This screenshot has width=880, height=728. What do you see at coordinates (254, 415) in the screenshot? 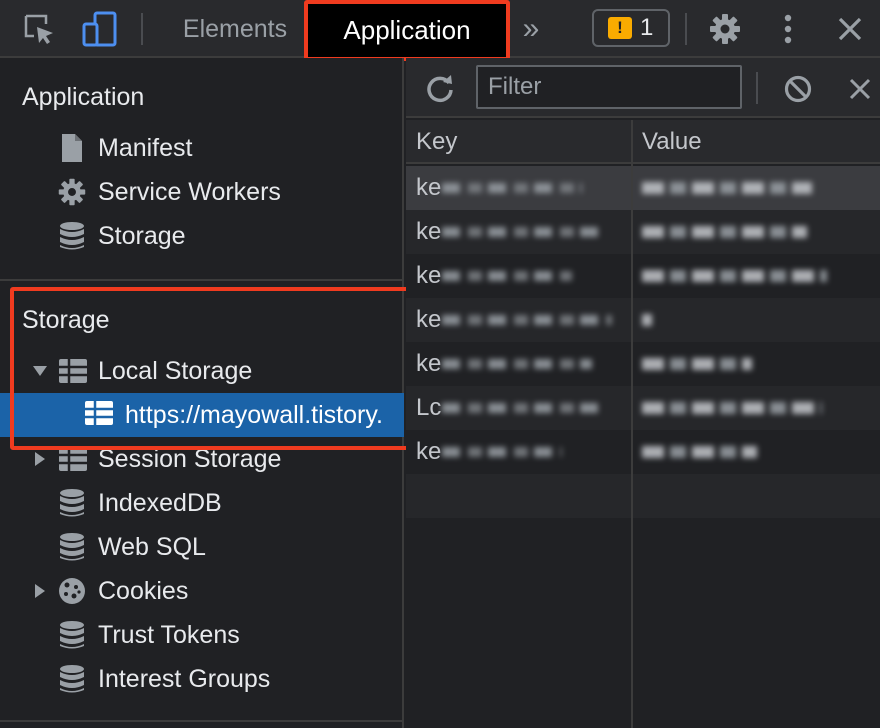
I see `sidebar-item-label: https://mayowall.tistory.` at bounding box center [254, 415].